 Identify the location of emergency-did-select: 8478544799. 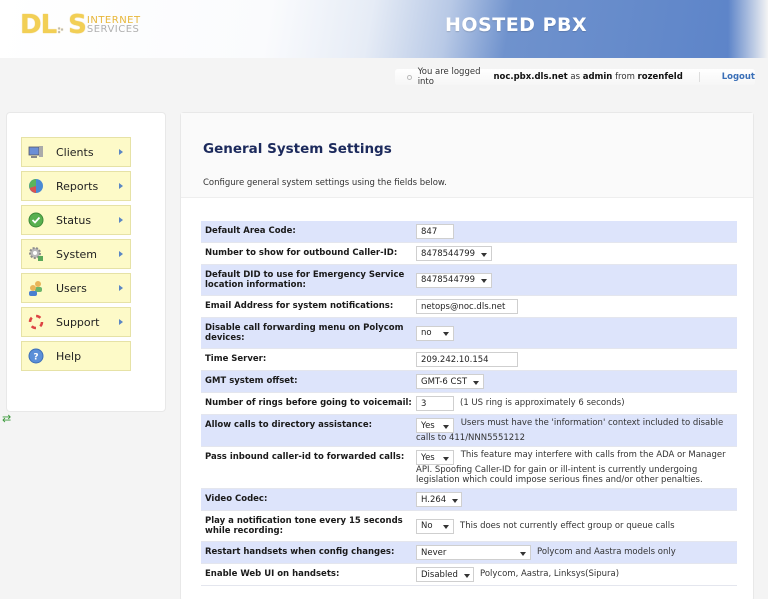
(454, 280).